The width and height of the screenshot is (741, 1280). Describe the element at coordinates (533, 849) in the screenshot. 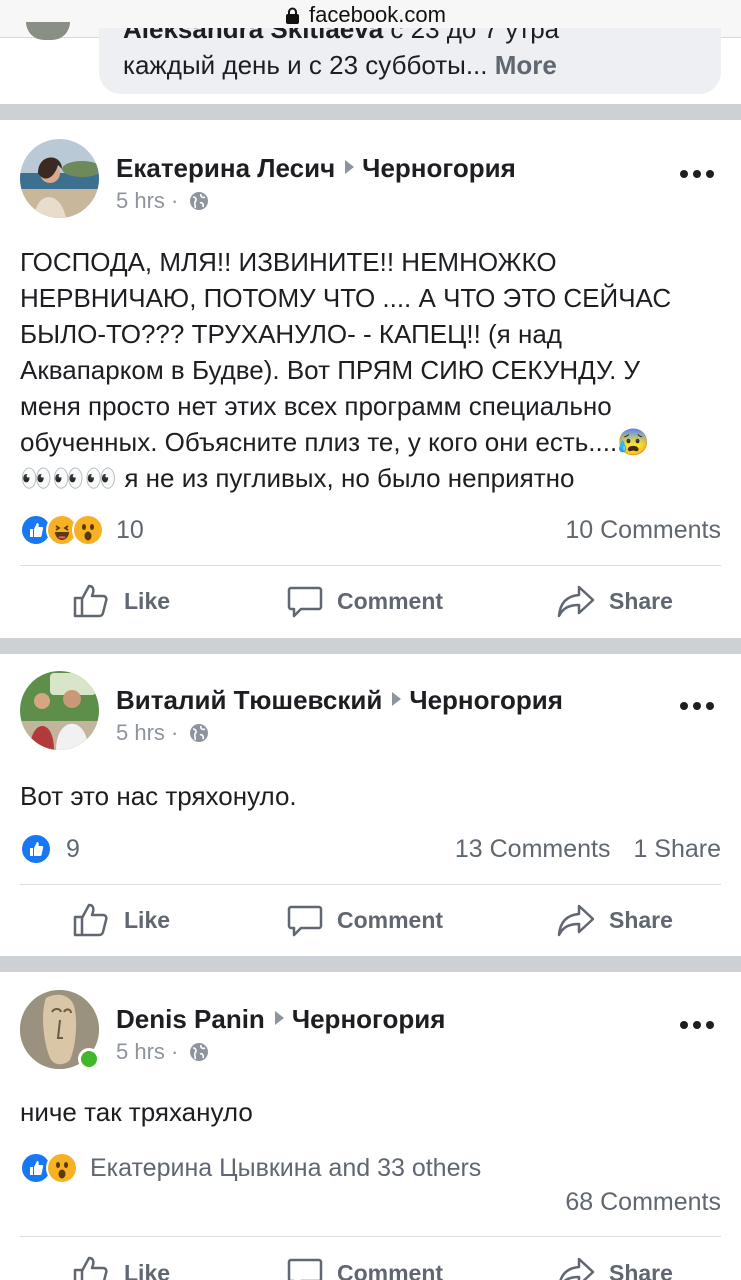

I see `comments-count-link: 13 Comments` at that location.